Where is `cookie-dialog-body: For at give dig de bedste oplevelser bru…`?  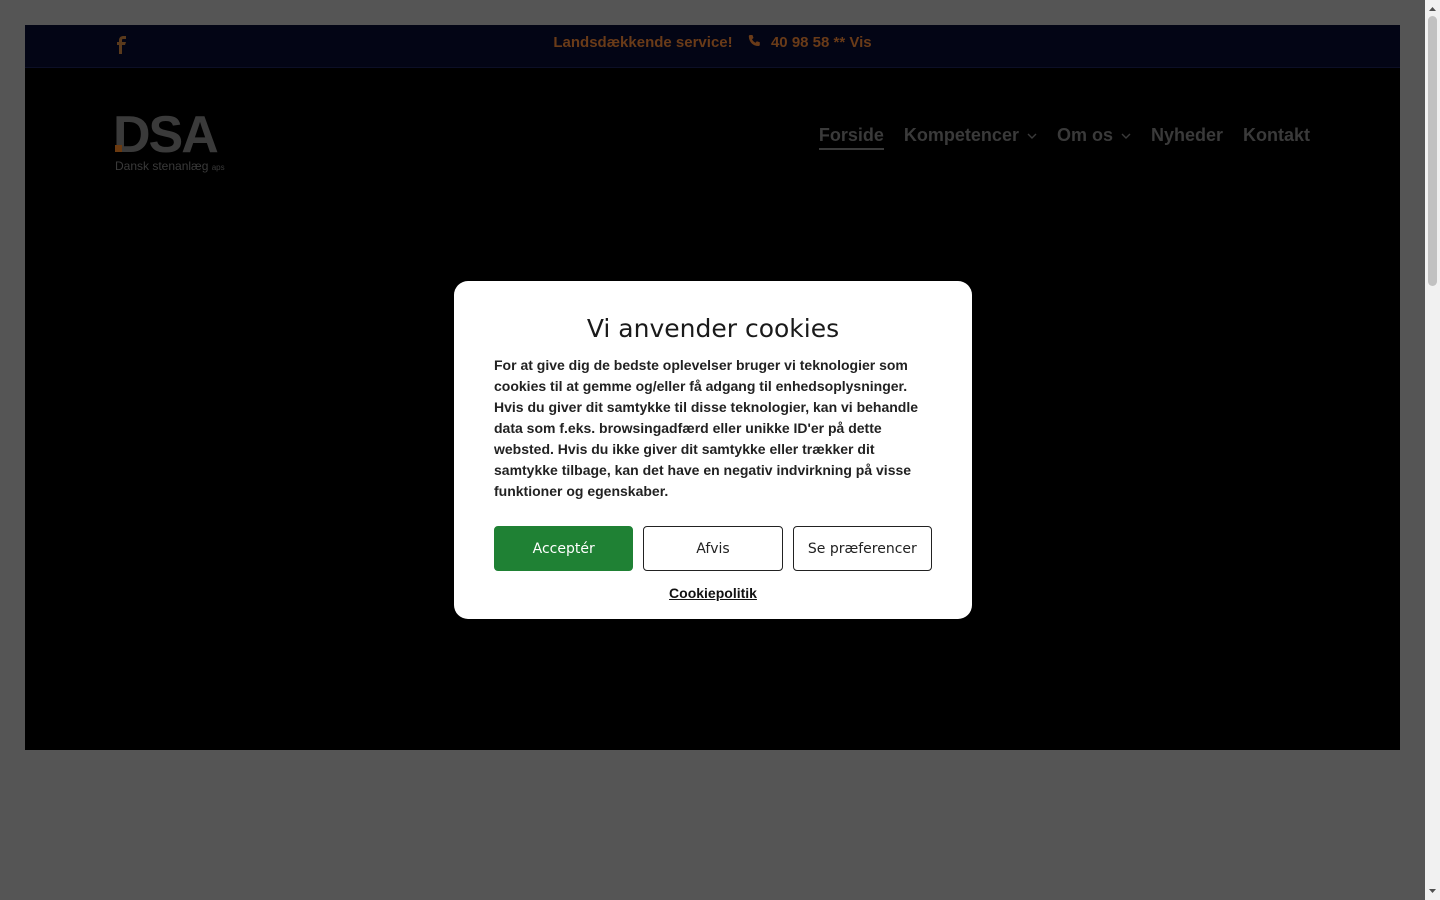 cookie-dialog-body: For at give dig de bedste oplevelser bru… is located at coordinates (706, 428).